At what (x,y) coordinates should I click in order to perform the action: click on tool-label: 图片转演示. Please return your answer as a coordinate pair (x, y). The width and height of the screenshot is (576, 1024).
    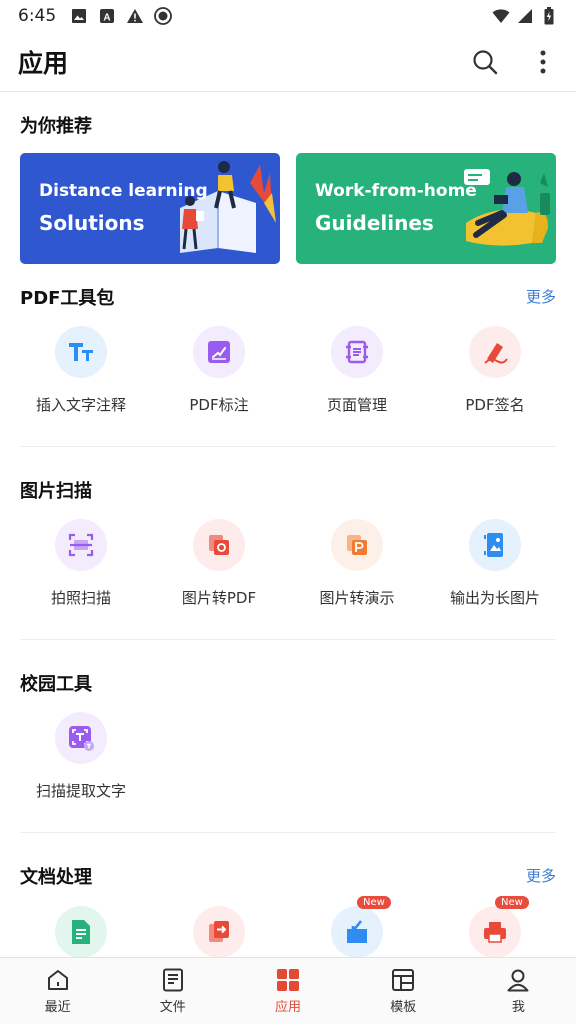
    Looking at the image, I should click on (357, 598).